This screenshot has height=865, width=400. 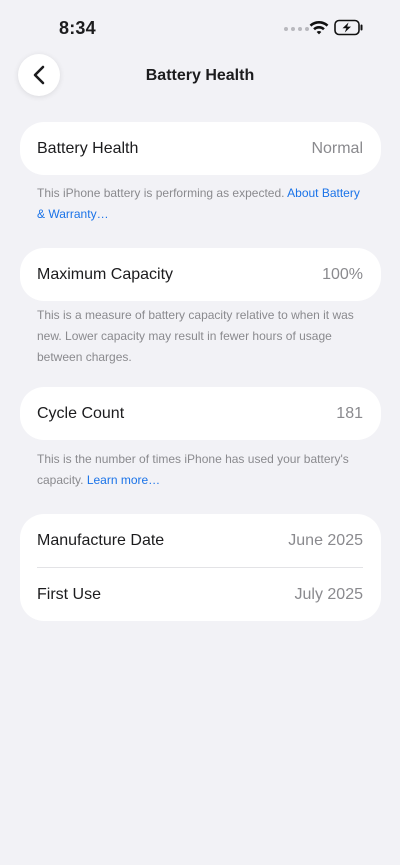 What do you see at coordinates (77, 28) in the screenshot?
I see `status-time: 8:34` at bounding box center [77, 28].